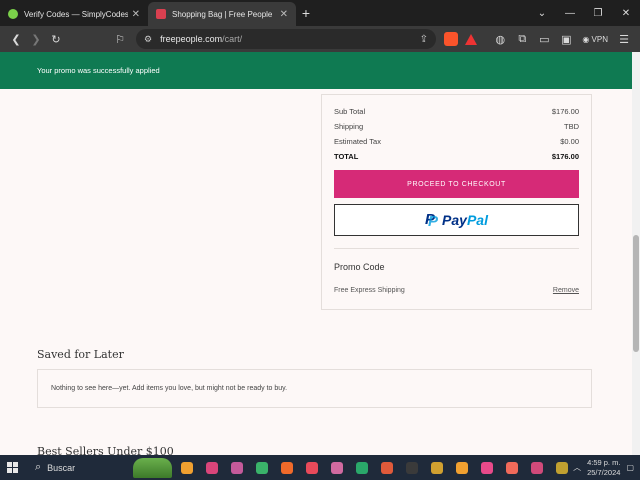 Image resolution: width=640 pixels, height=480 pixels. Describe the element at coordinates (56, 39) in the screenshot. I see `reload-icon: ↻` at that location.